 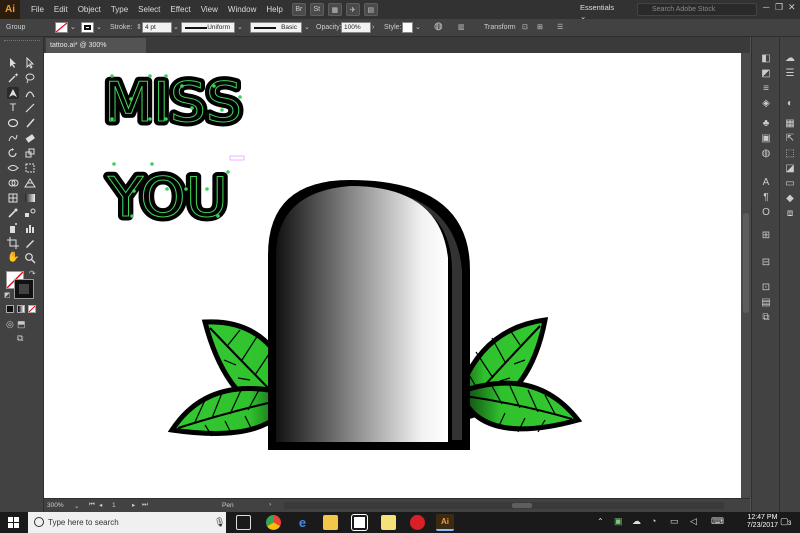 I want to click on last-artboard-icon: ⏭, so click(x=145, y=505).